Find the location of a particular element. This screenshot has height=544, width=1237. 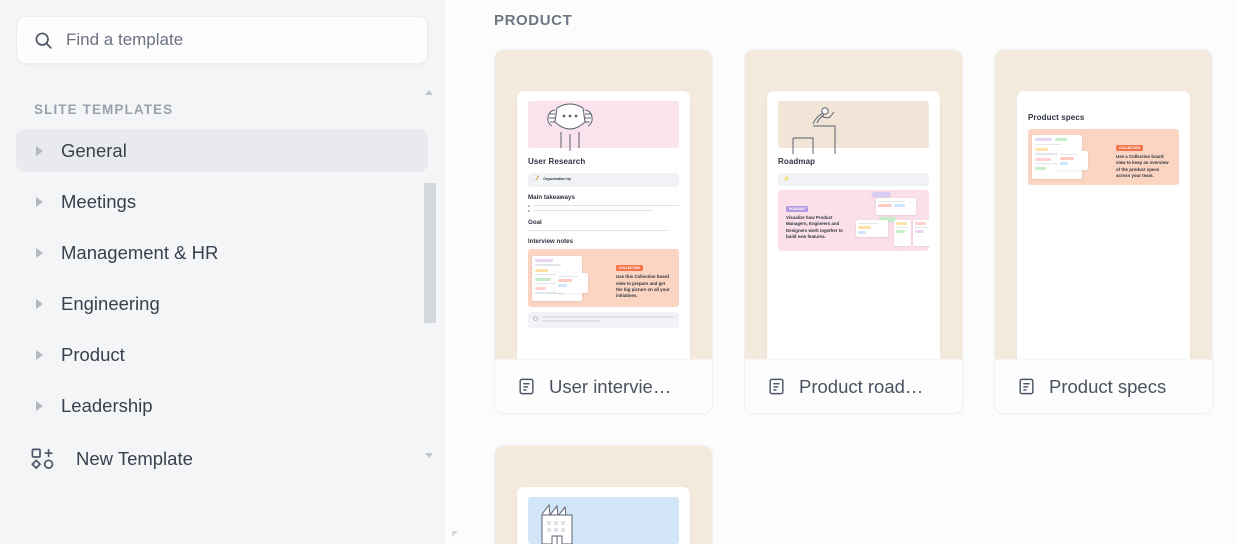

preview-section-heading: Interview notes is located at coordinates (551, 242).